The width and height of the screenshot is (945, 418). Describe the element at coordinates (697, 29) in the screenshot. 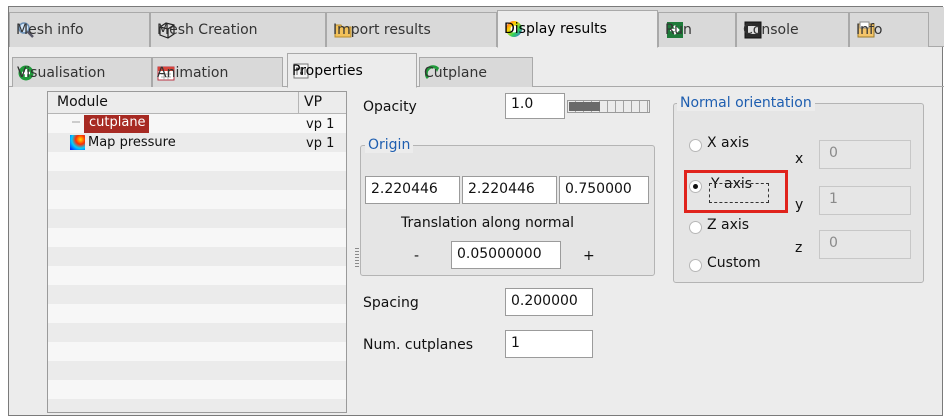

I see `tab-run: Run` at that location.